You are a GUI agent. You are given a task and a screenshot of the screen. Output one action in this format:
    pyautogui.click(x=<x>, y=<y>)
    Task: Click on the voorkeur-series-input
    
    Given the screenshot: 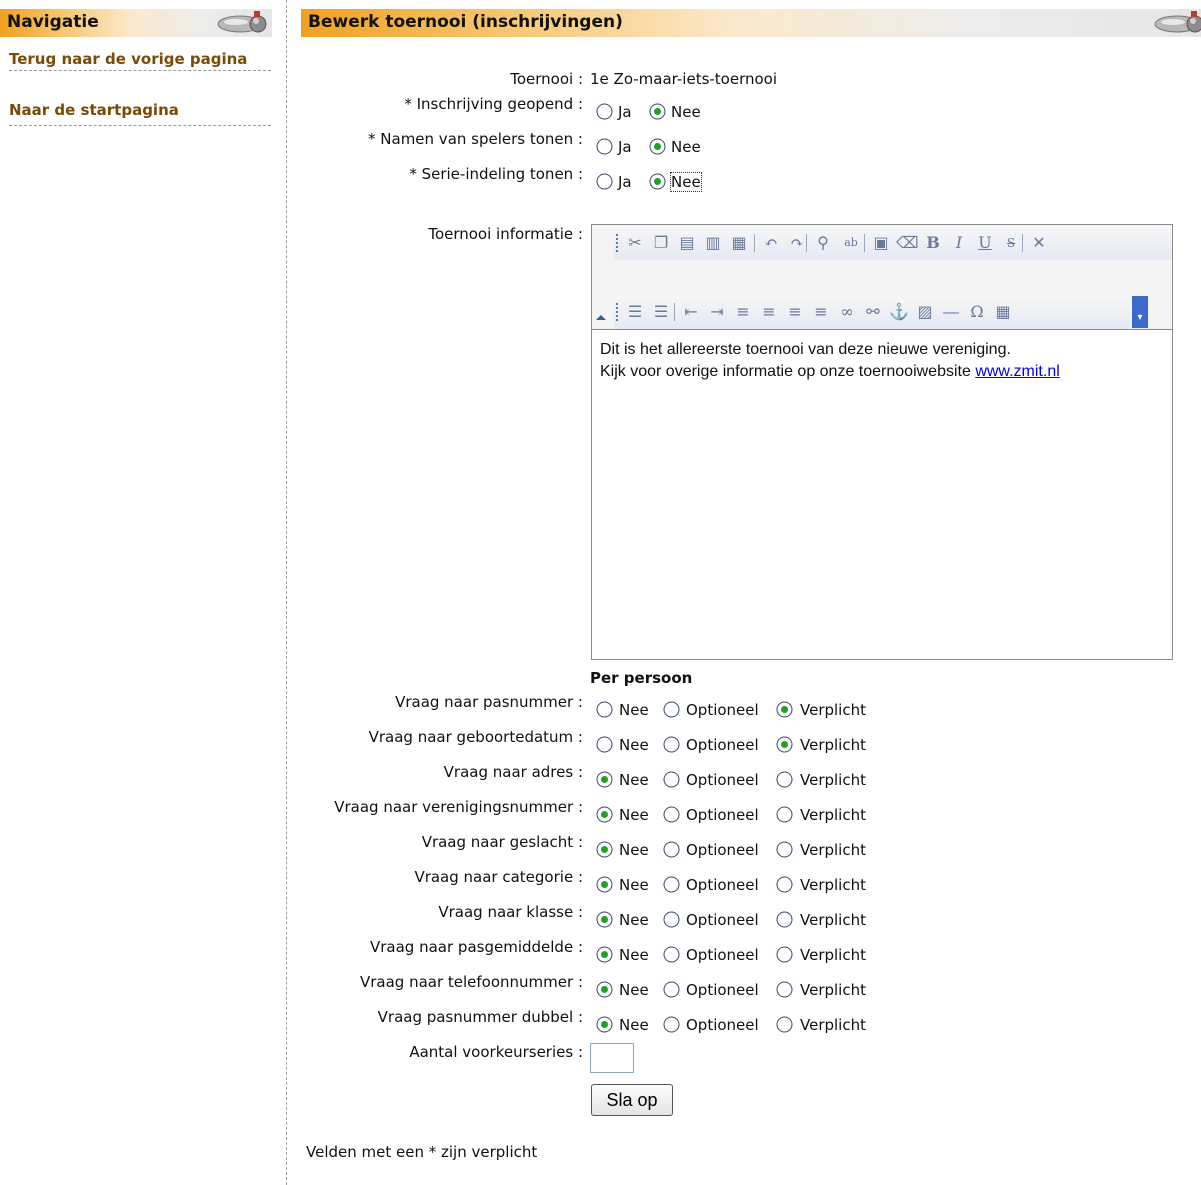 What is the action you would take?
    pyautogui.click(x=612, y=1058)
    